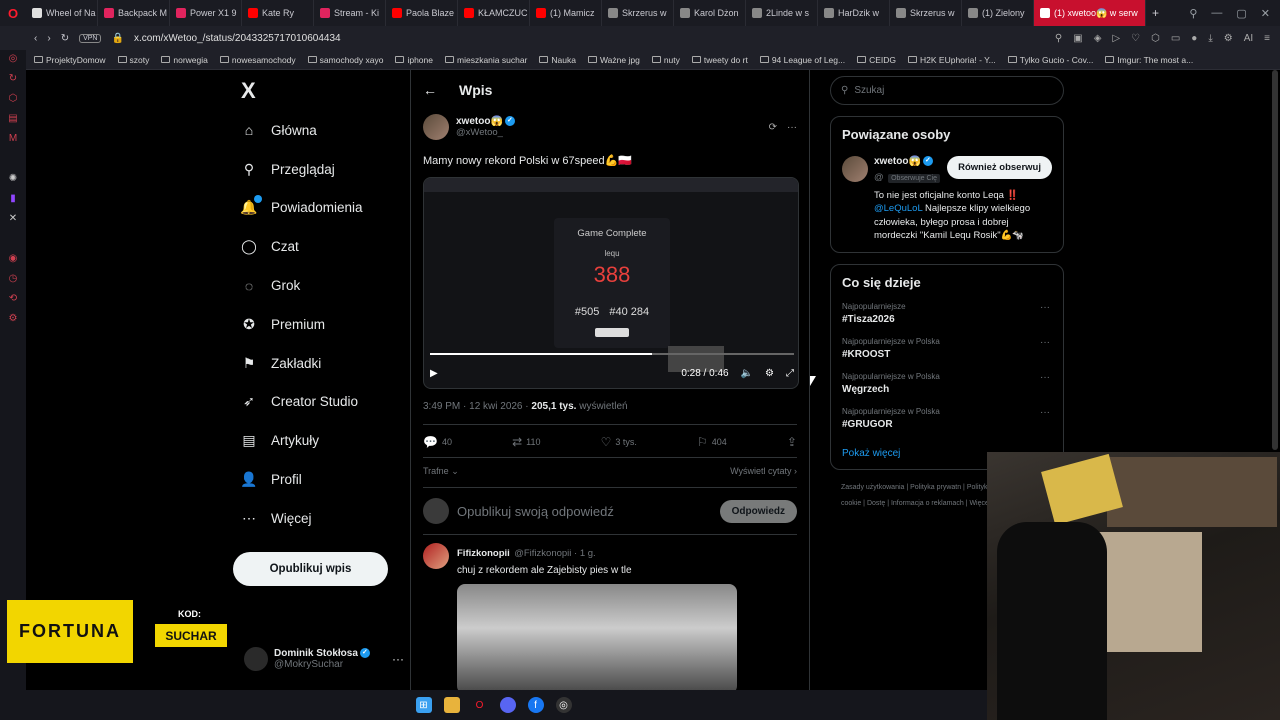  Describe the element at coordinates (1265, 13) in the screenshot. I see `close-window-icon: ✕` at that location.